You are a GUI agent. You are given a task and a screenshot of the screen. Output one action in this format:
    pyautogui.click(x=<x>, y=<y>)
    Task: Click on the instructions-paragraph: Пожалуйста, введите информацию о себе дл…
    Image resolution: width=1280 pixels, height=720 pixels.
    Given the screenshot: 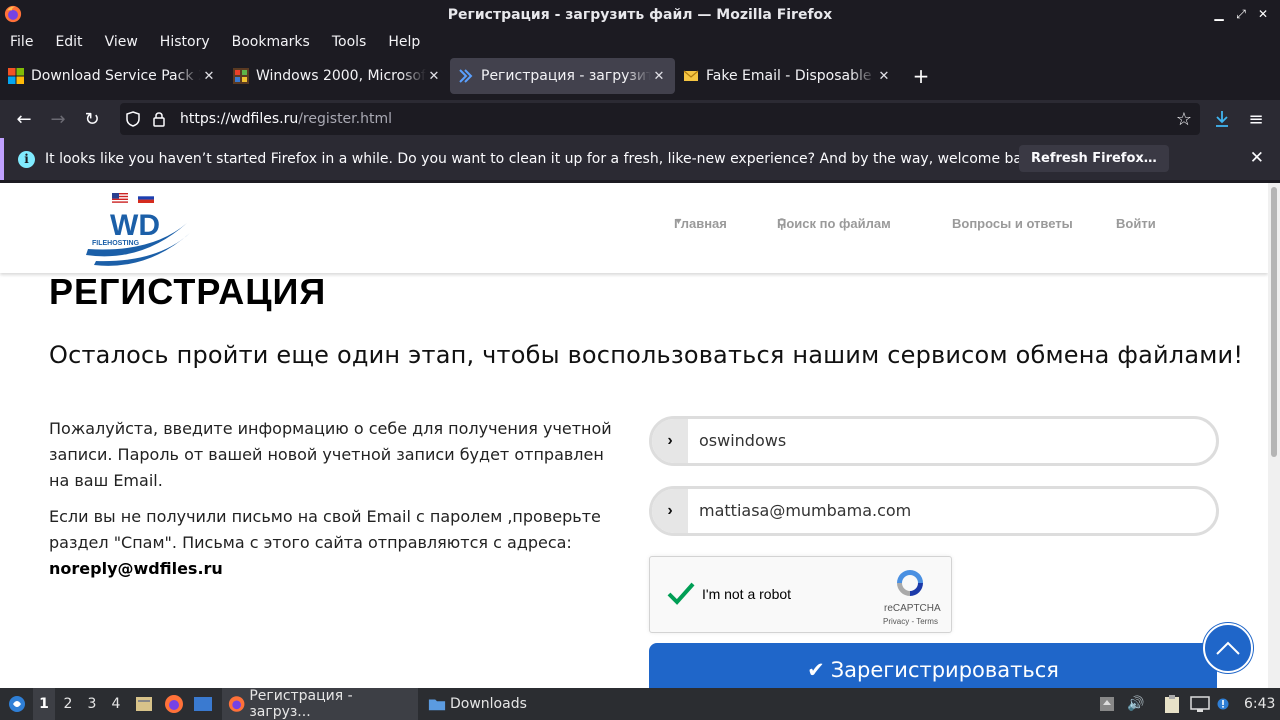 What is the action you would take?
    pyautogui.click(x=330, y=454)
    